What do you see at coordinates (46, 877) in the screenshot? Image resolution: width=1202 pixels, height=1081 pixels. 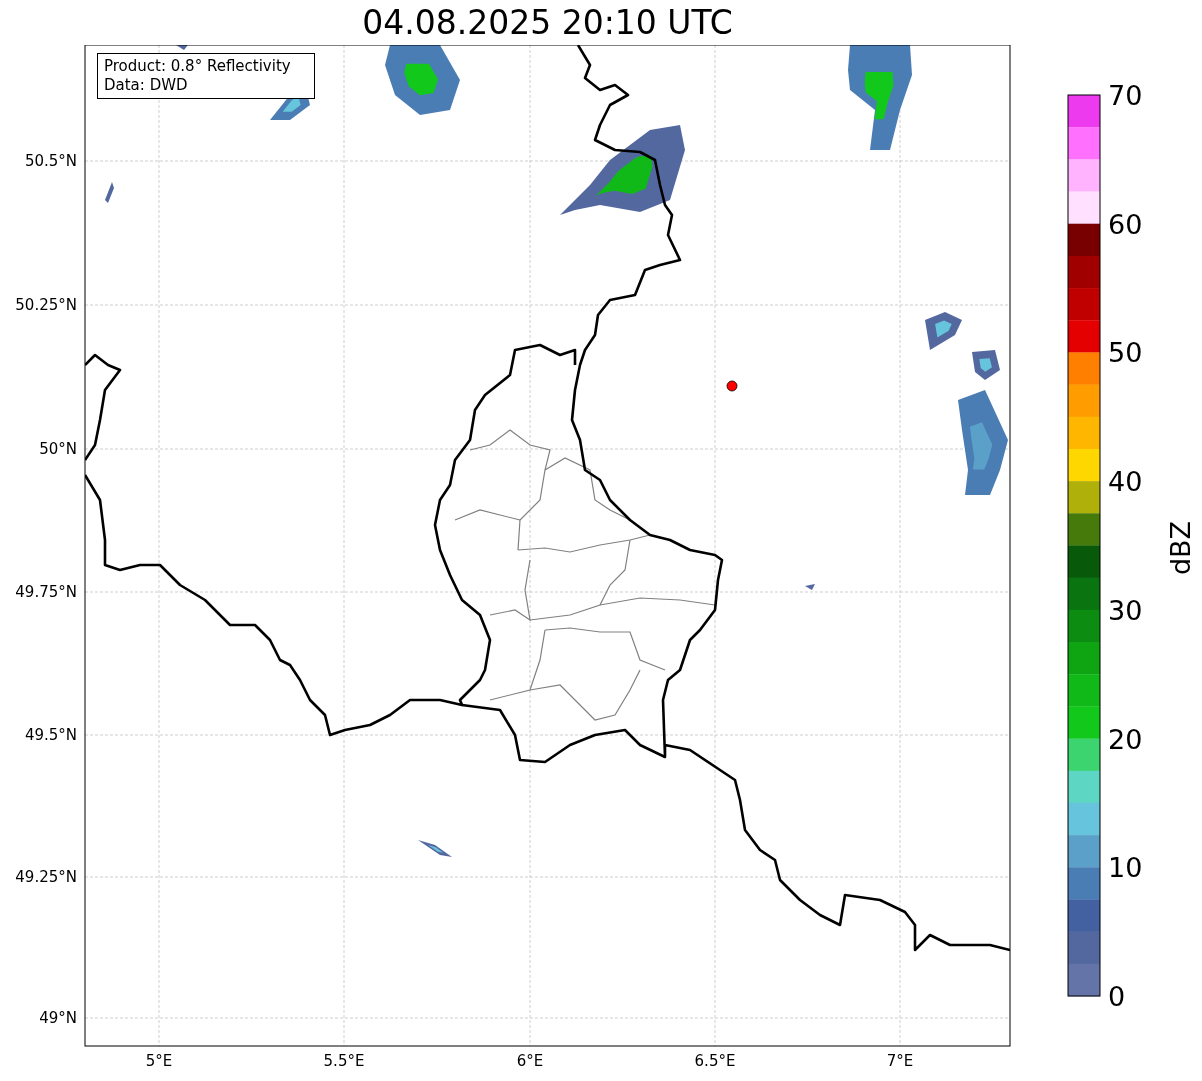 I see `latitude-label: 49.25°N` at bounding box center [46, 877].